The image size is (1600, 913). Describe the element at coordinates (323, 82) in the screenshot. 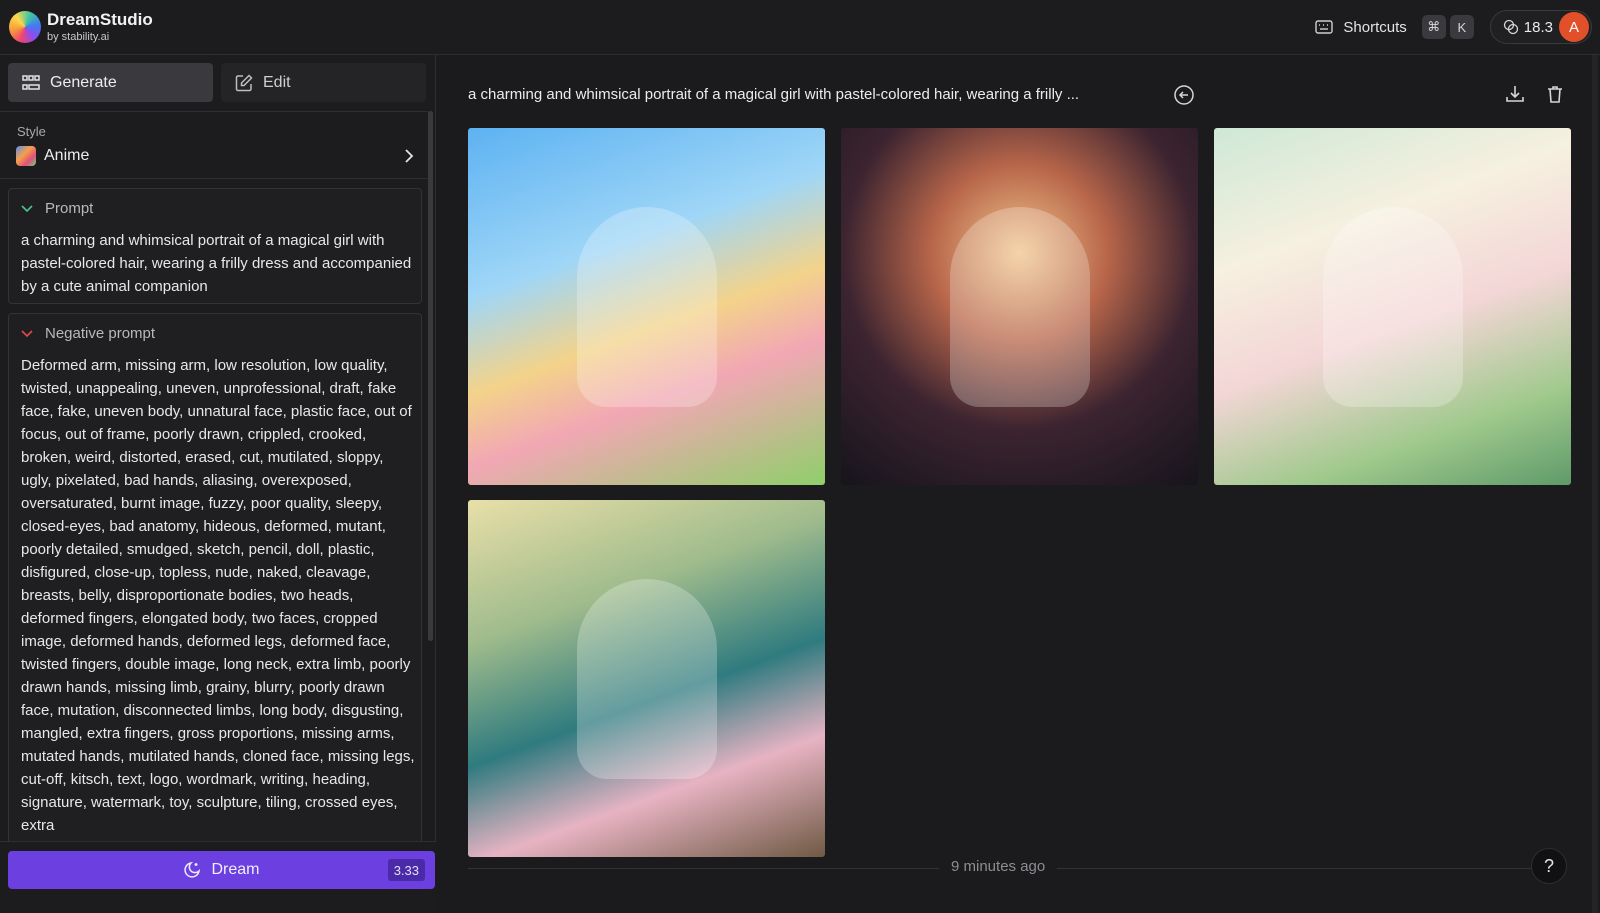

I see `edit-tab: Edit` at that location.